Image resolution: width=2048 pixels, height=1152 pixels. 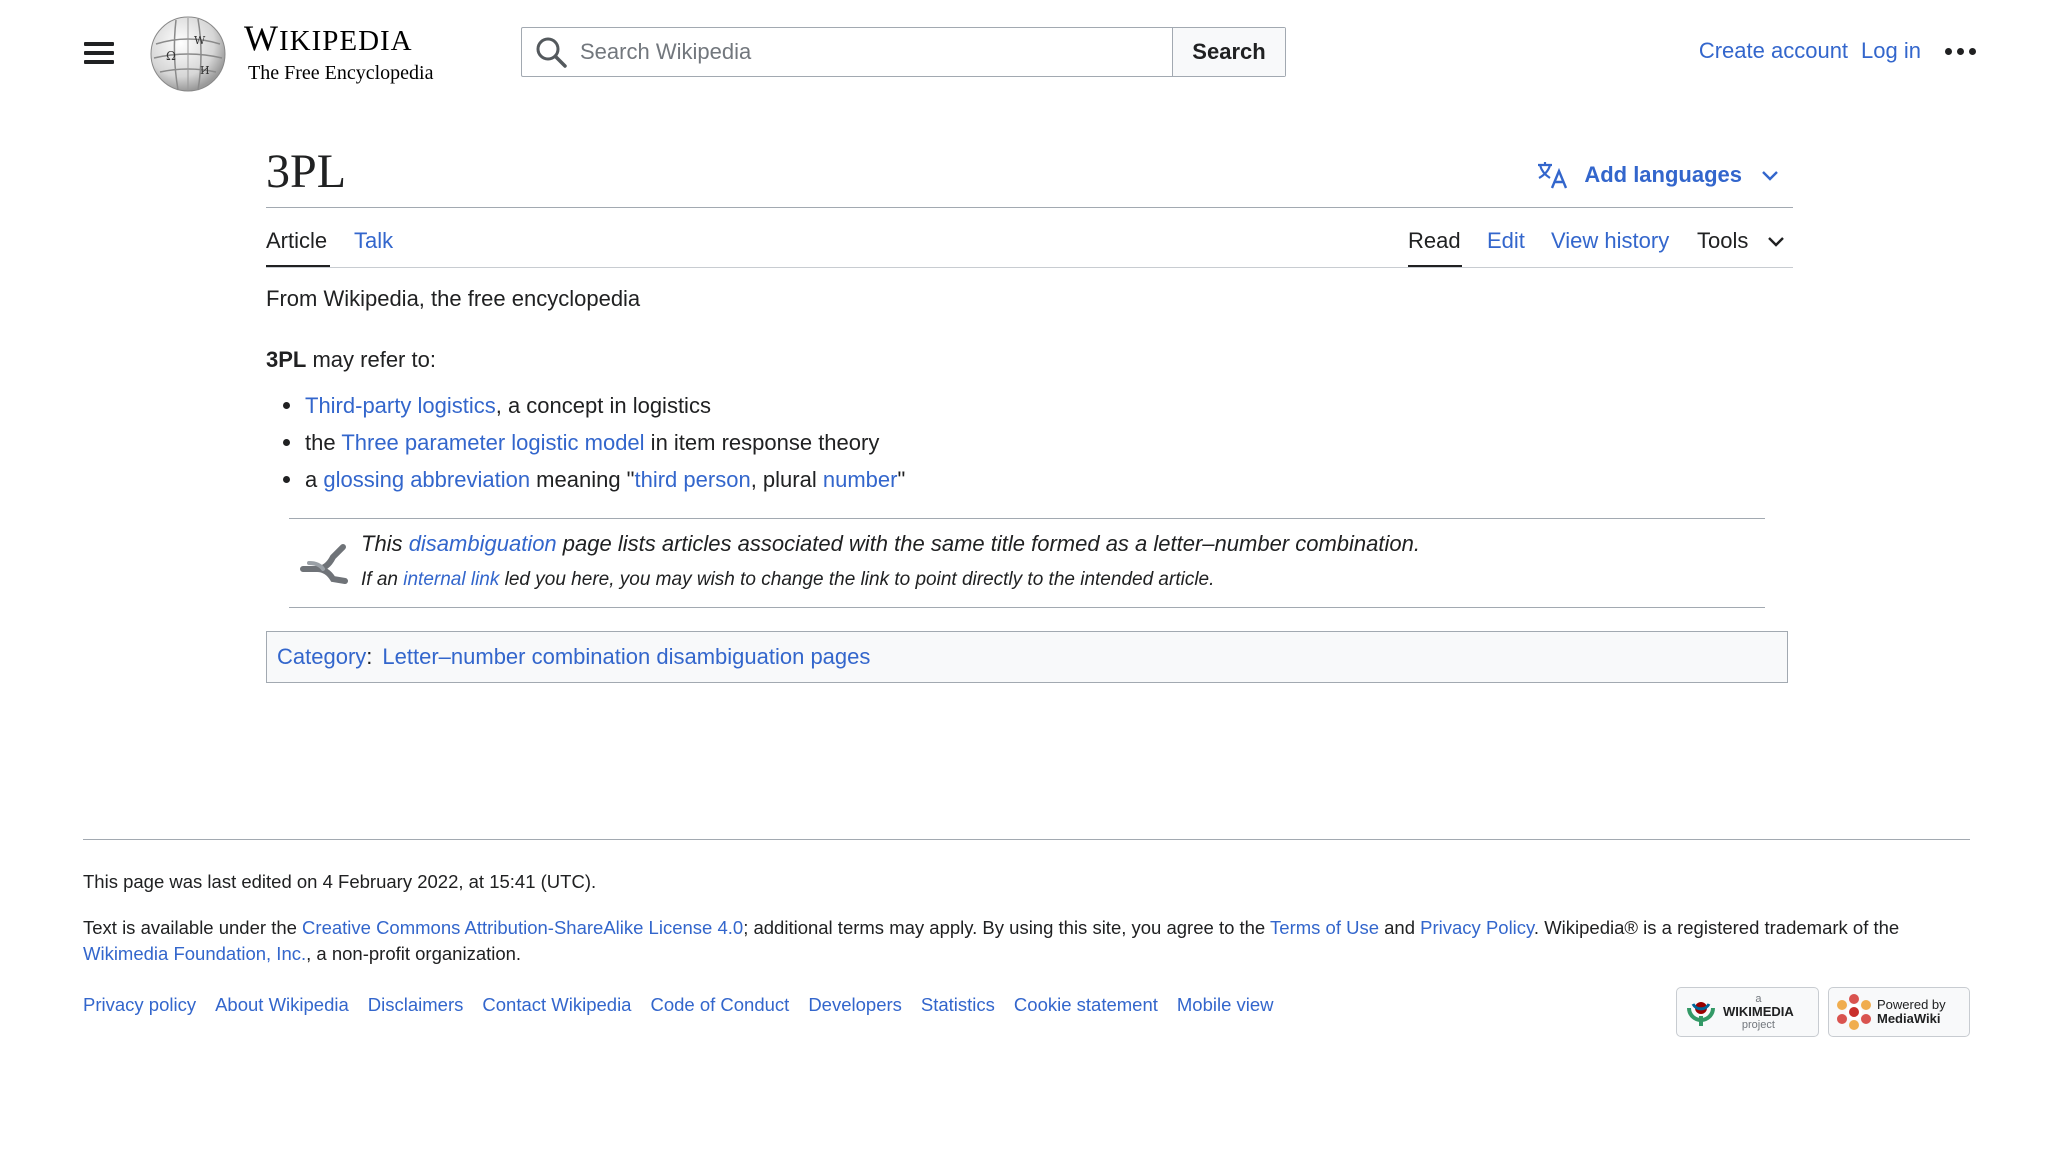 I want to click on privacy-policy-link: Privacy Policy, so click(x=1477, y=927).